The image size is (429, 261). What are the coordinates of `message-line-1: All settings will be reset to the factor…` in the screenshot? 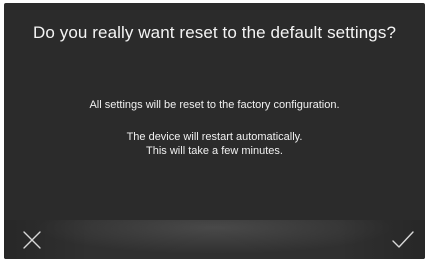 It's located at (214, 105).